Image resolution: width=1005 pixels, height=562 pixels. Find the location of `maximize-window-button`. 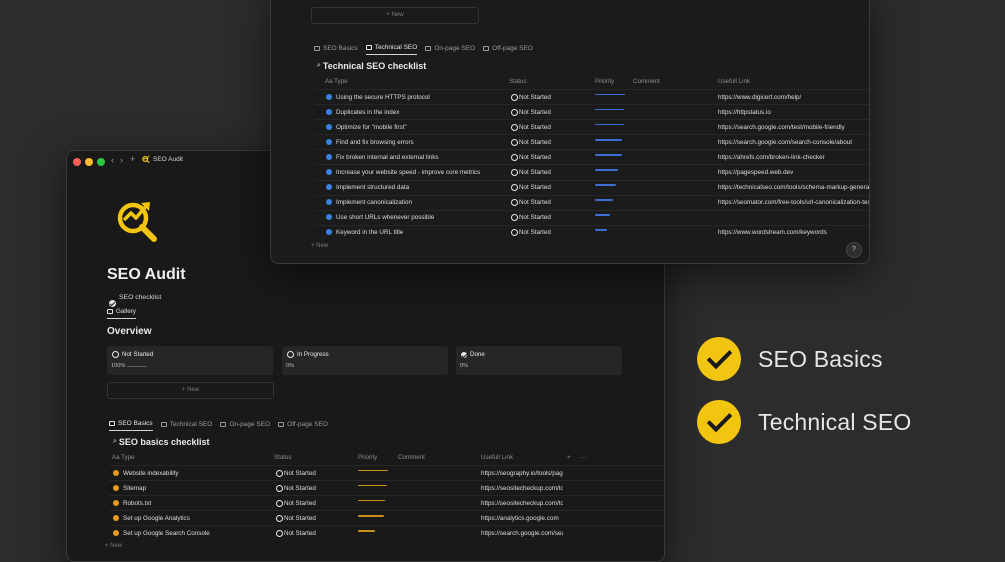

maximize-window-button is located at coordinates (101, 162).